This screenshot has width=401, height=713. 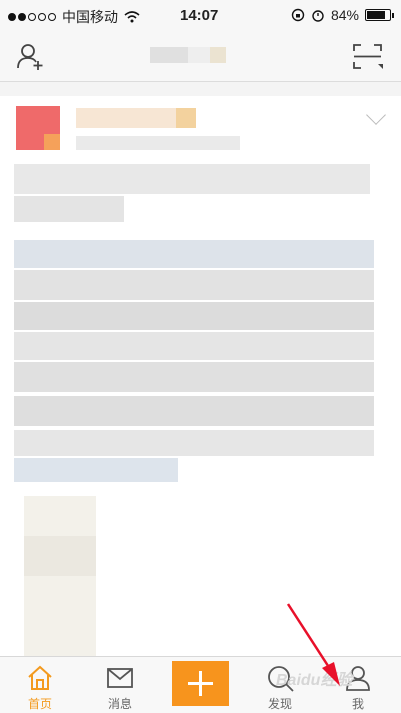 I want to click on annotation-arrow-icon, so click(x=313, y=644).